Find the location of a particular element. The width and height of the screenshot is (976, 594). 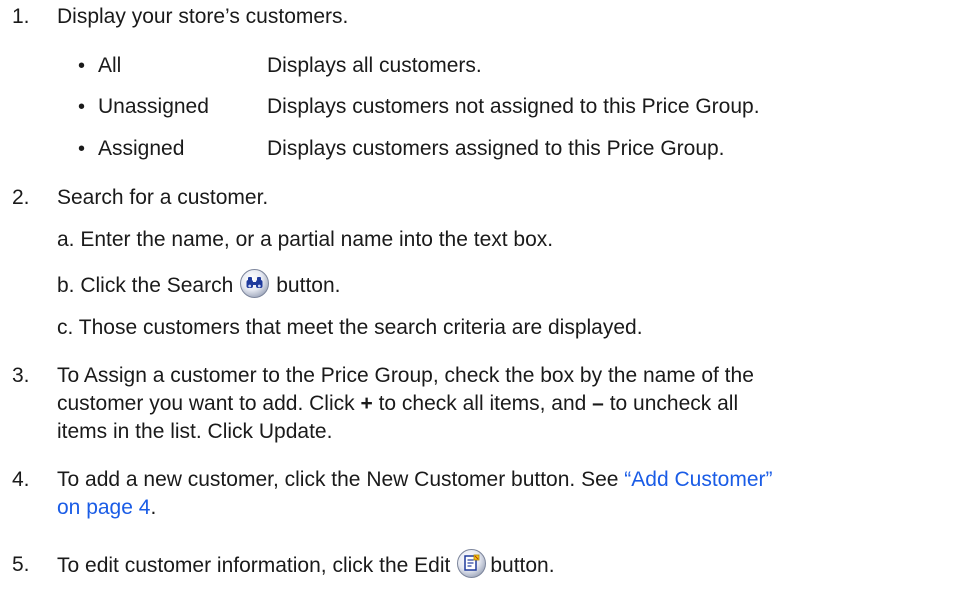

search-button-icon is located at coordinates (254, 283).